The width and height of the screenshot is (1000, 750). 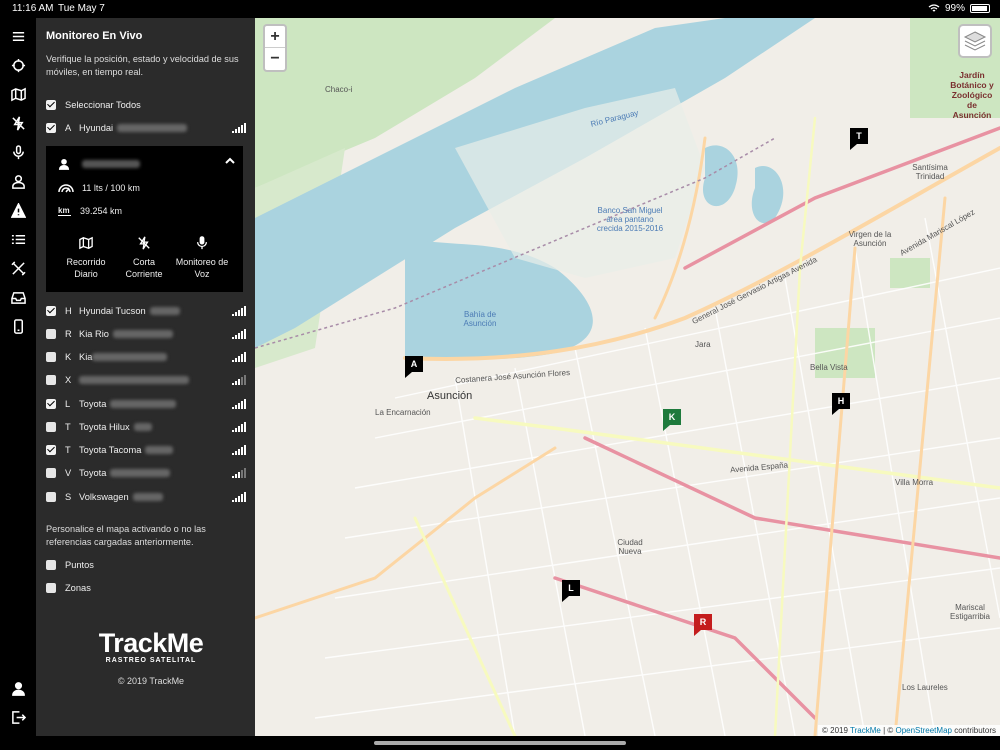 I want to click on map-label: Chaco-i, so click(x=339, y=89).